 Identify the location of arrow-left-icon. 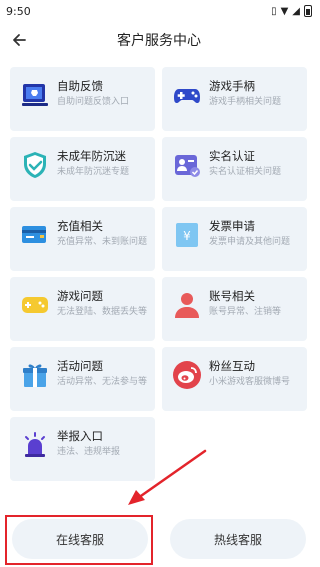
(19, 40).